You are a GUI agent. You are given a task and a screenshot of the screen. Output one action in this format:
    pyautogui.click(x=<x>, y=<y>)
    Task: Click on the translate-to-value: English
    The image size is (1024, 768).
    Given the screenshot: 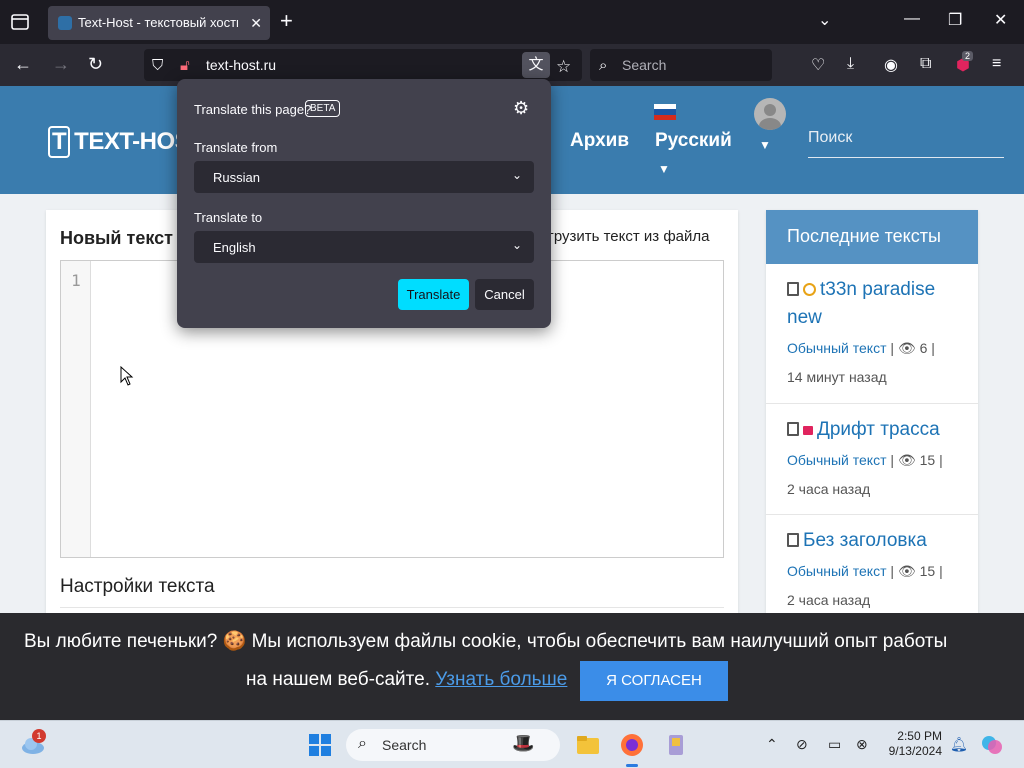 What is the action you would take?
    pyautogui.click(x=234, y=247)
    